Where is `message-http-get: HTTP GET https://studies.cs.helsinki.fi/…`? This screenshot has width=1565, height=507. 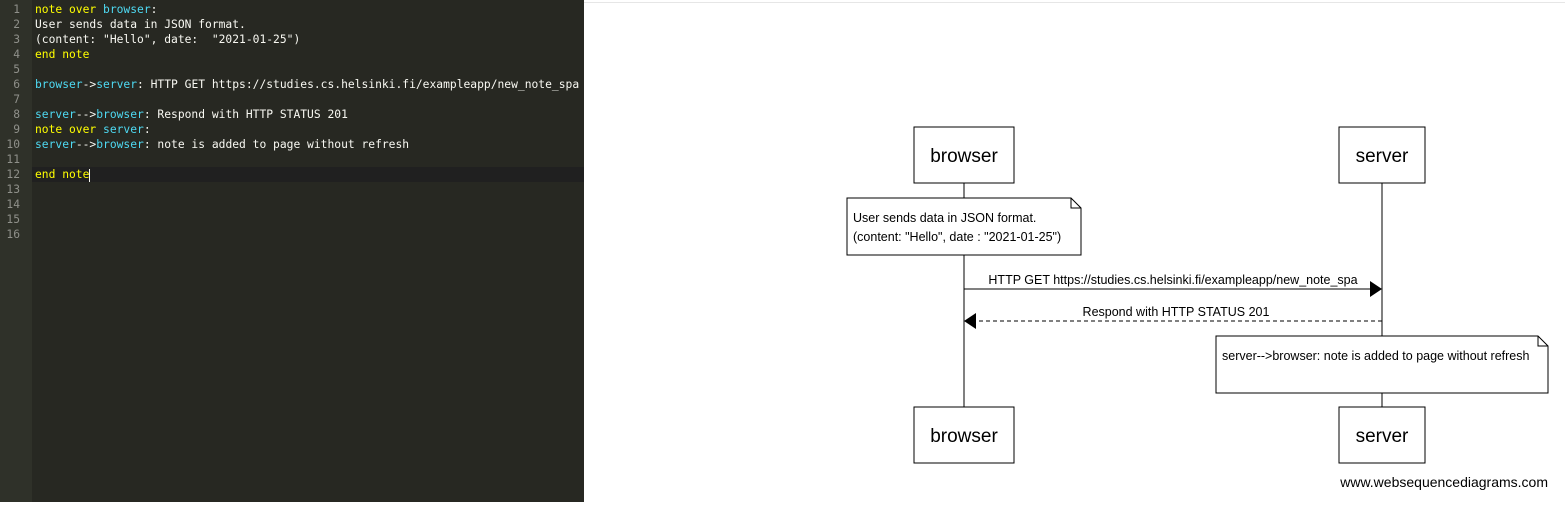
message-http-get: HTTP GET https://studies.cs.helsinki.fi/… is located at coordinates (1173, 285).